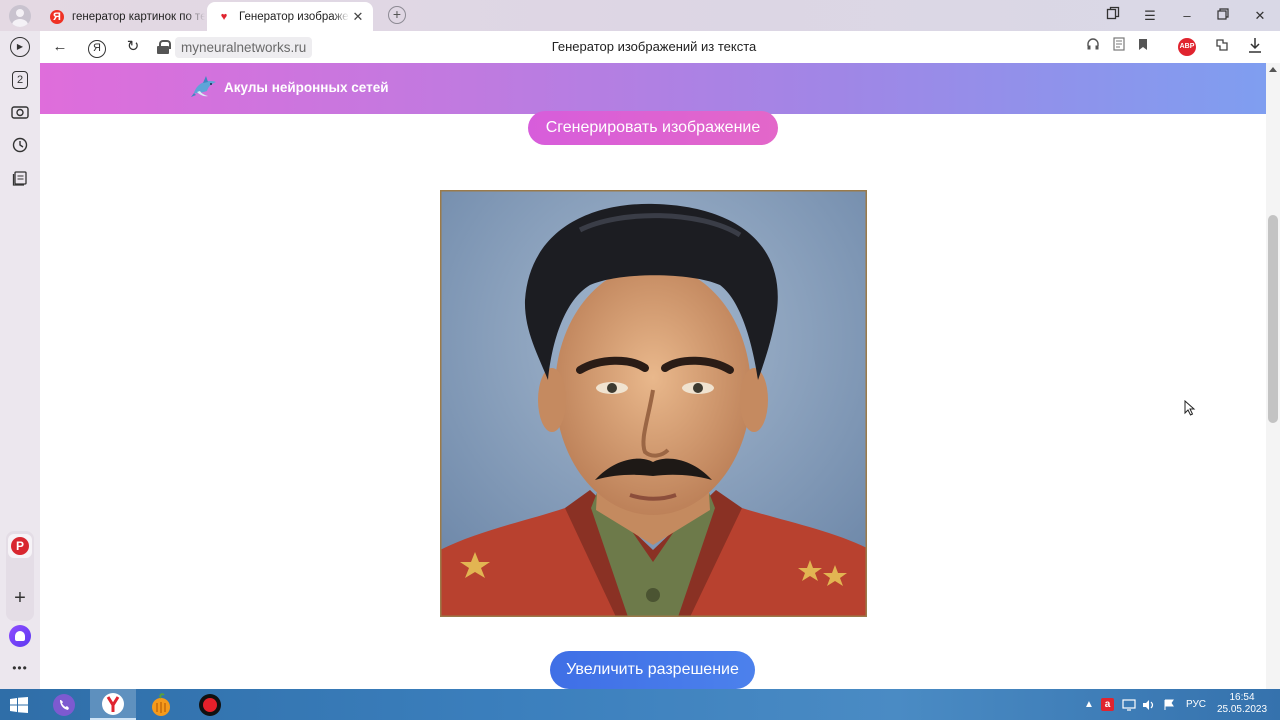 This screenshot has height=720, width=1280. I want to click on yandex-browser-taskbar-icon, so click(113, 704).